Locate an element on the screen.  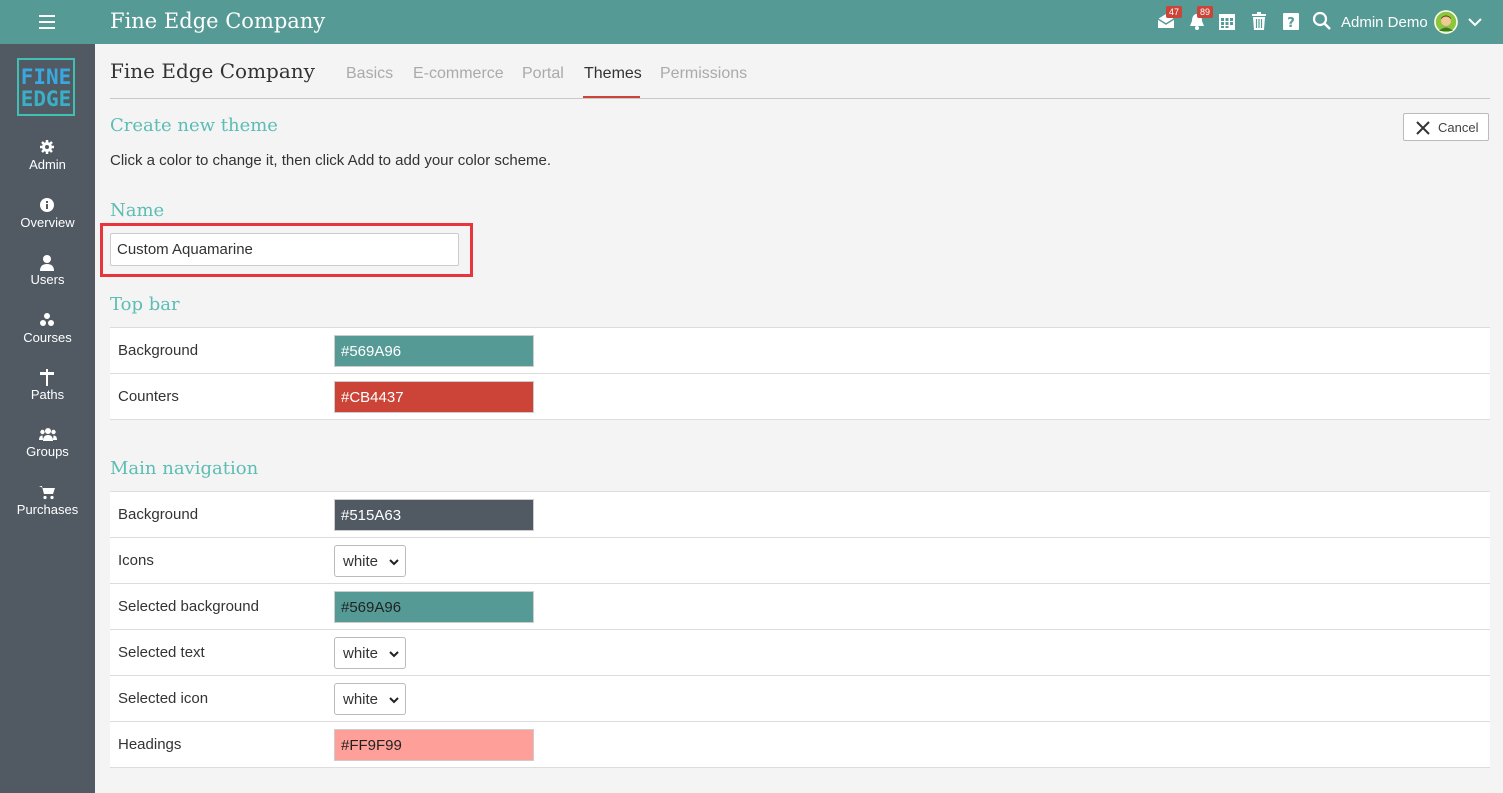
table-row: Icons white is located at coordinates (800, 561).